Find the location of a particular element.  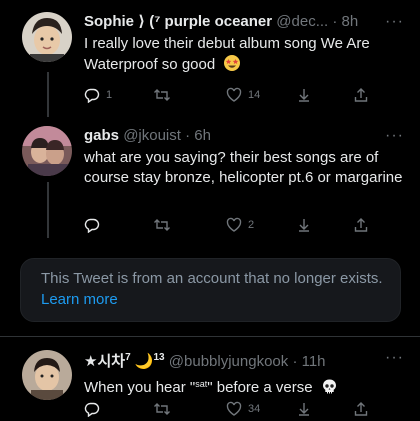

like-count: 14 is located at coordinates (254, 95).